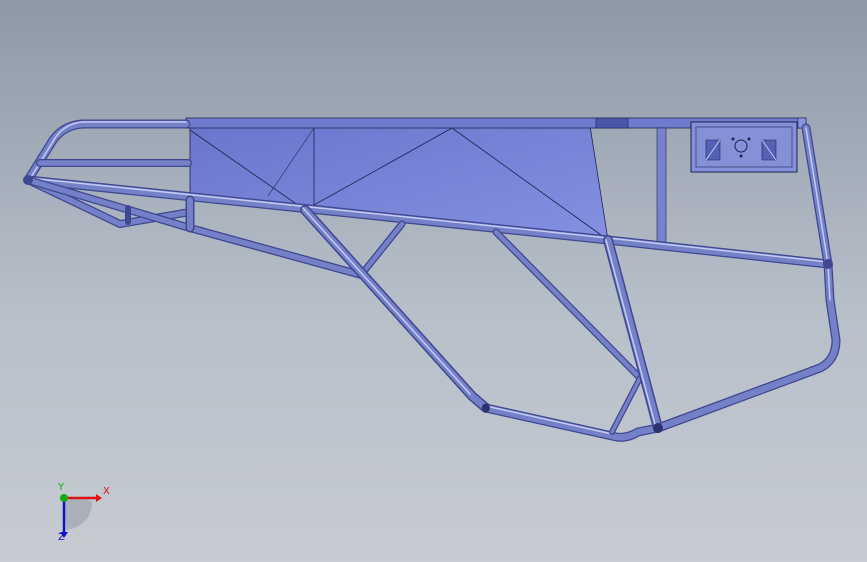 The width and height of the screenshot is (867, 562). I want to click on z-axis-label: Z, so click(61, 537).